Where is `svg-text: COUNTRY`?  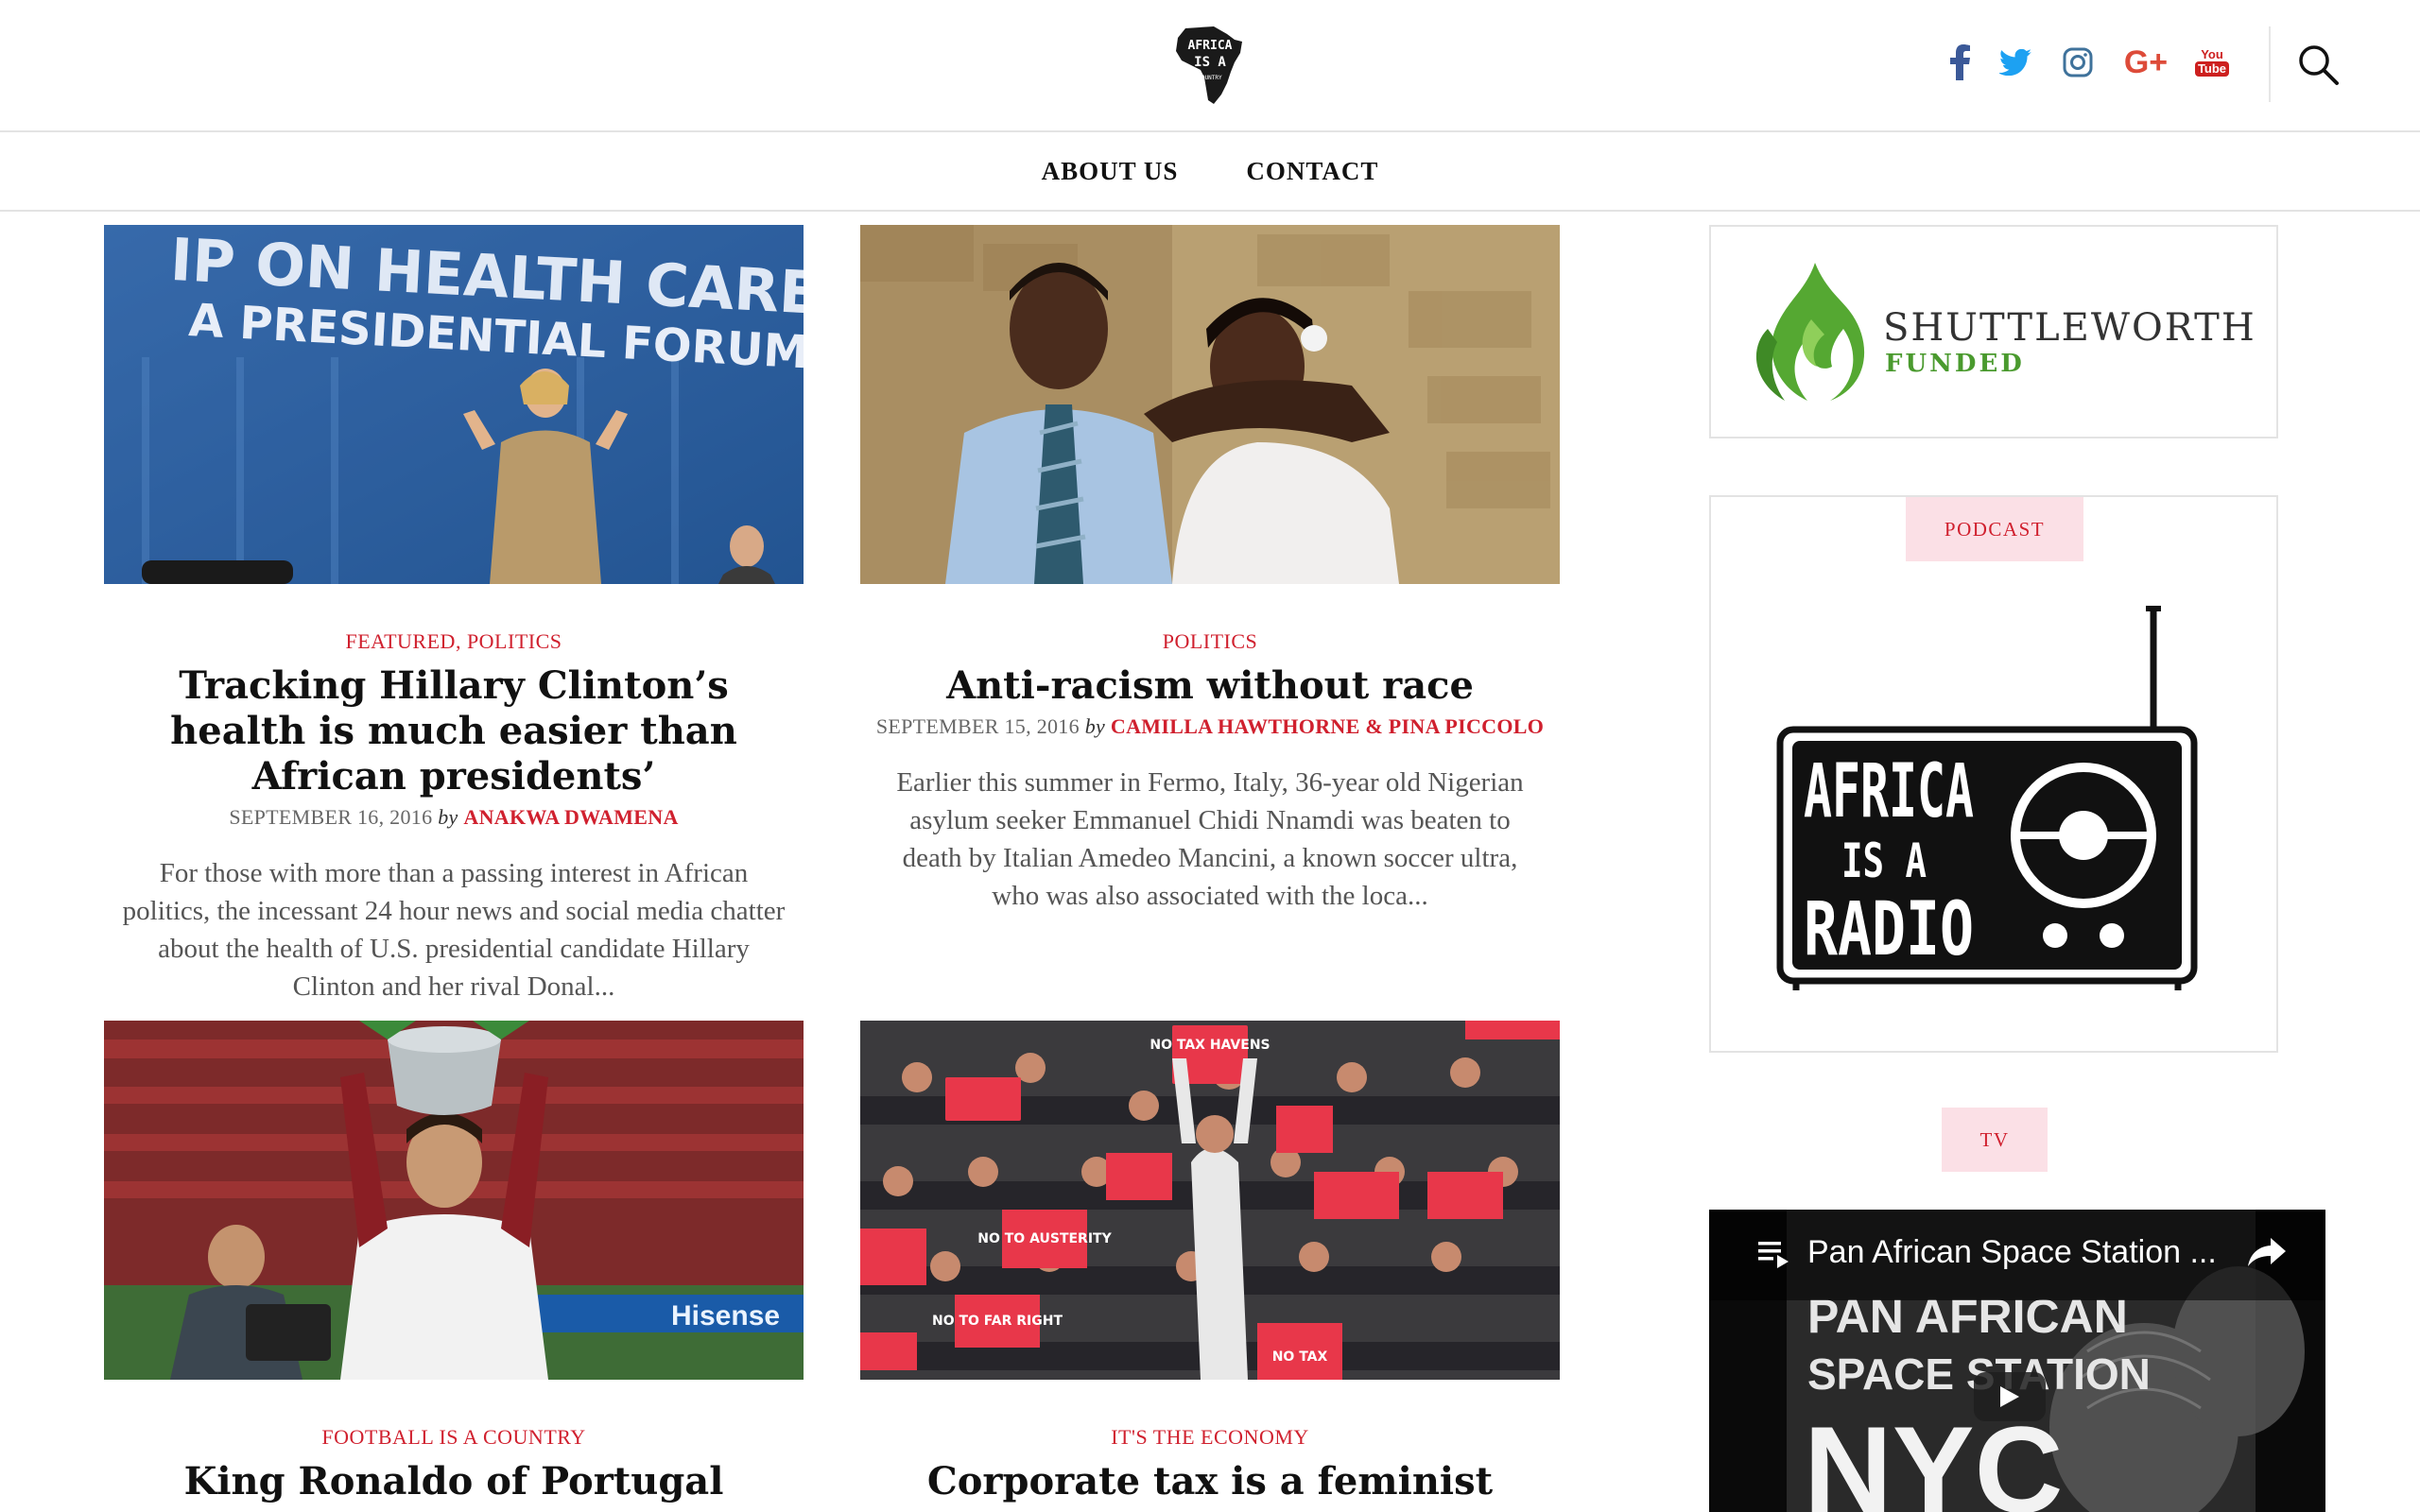 svg-text: COUNTRY is located at coordinates (1210, 78).